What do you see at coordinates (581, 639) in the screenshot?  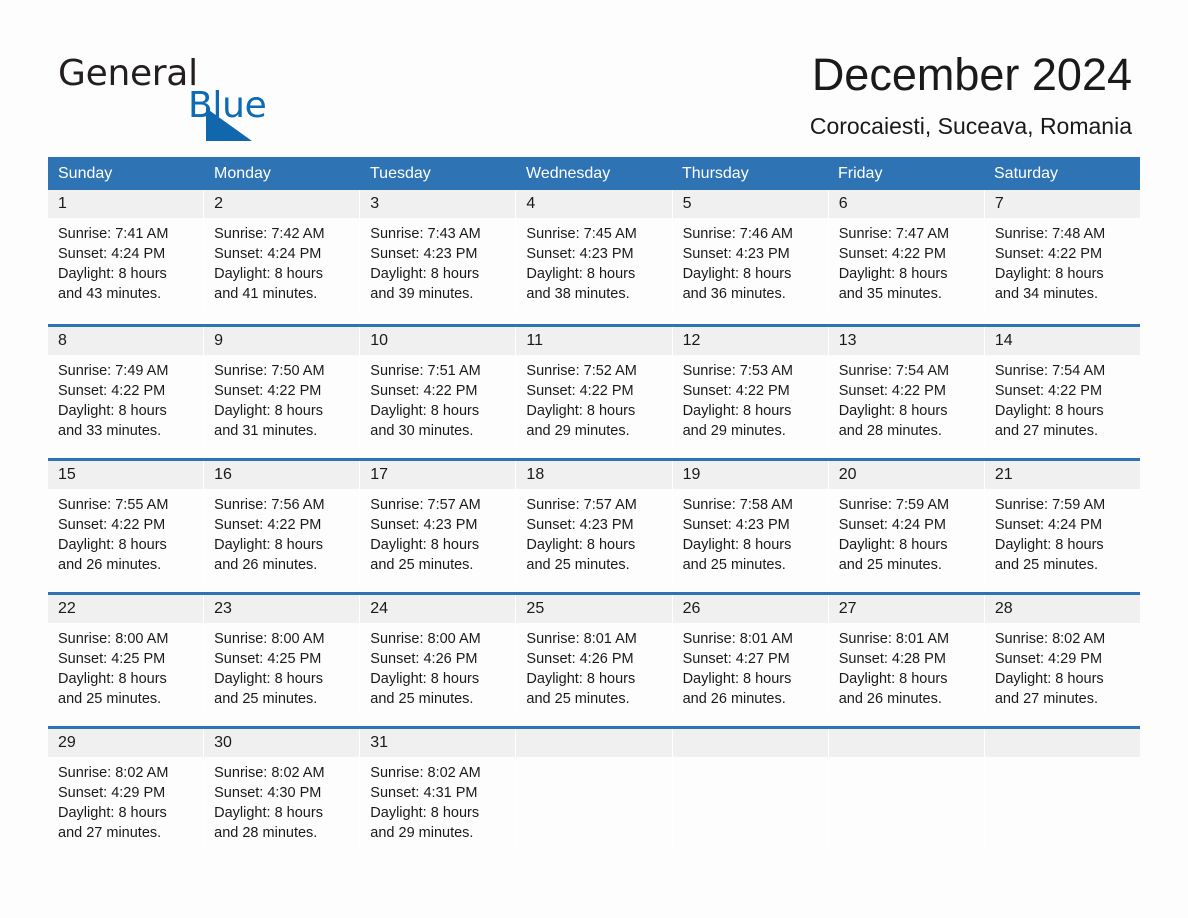 I see `day-detail-sunrise: Sunrise: 8:01 AM` at bounding box center [581, 639].